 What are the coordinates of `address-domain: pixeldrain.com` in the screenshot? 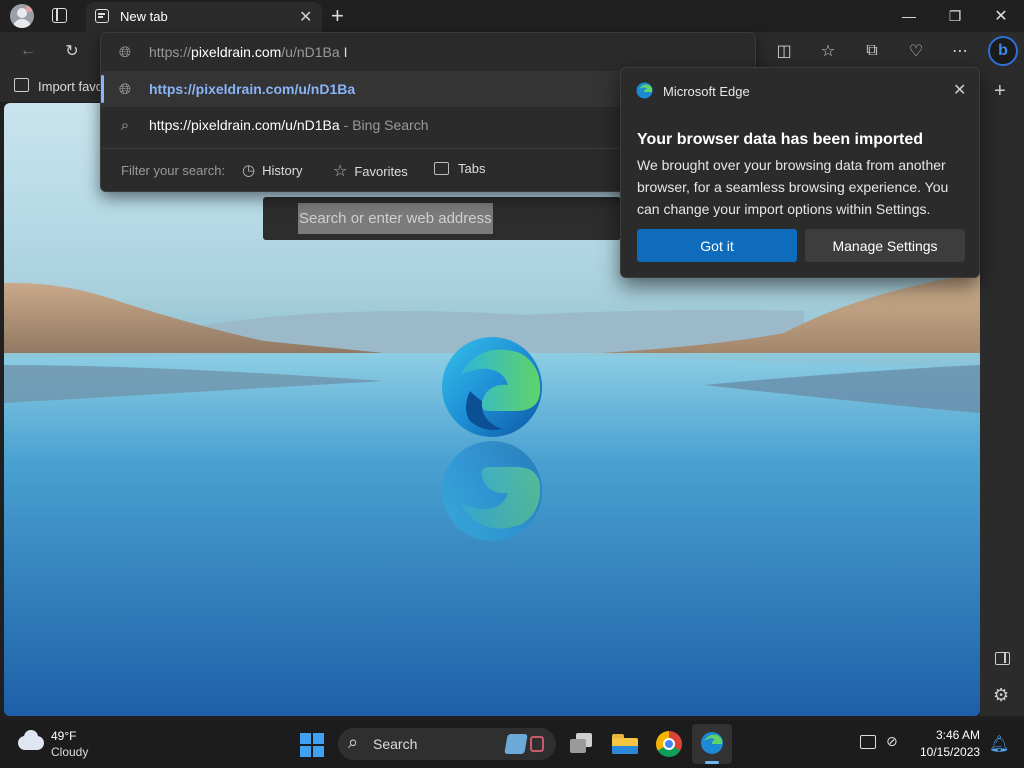 It's located at (236, 52).